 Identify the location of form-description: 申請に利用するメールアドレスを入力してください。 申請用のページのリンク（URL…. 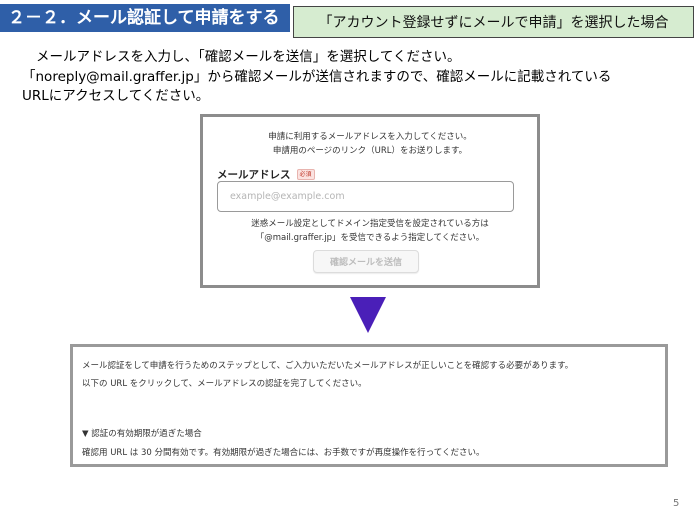
(370, 144).